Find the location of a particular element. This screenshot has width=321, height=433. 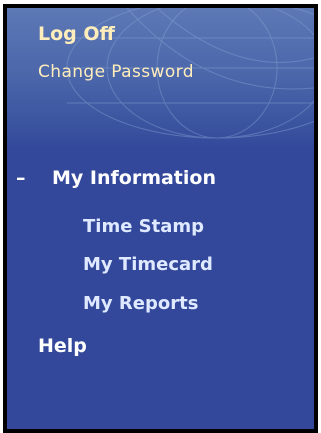

help-link: Help is located at coordinates (62, 346).